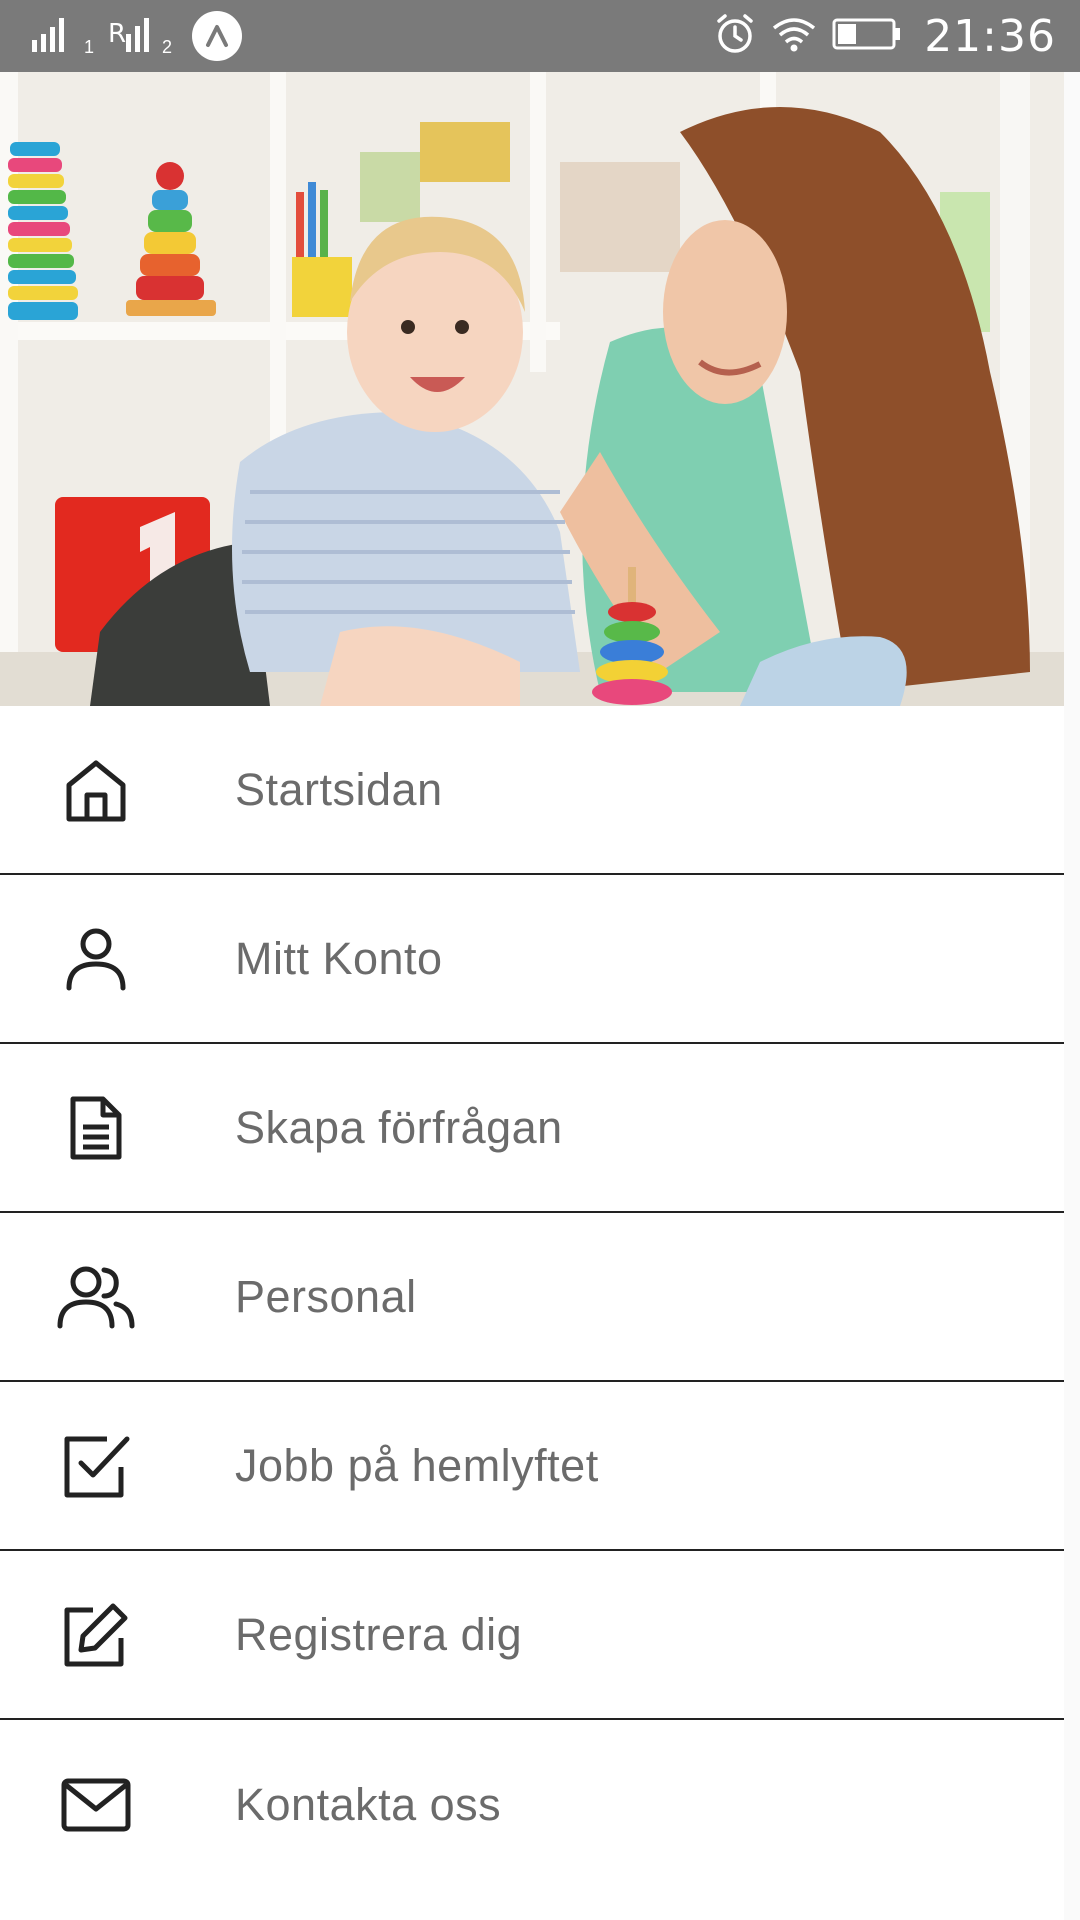  What do you see at coordinates (167, 46) in the screenshot?
I see `sim2-label: 2` at bounding box center [167, 46].